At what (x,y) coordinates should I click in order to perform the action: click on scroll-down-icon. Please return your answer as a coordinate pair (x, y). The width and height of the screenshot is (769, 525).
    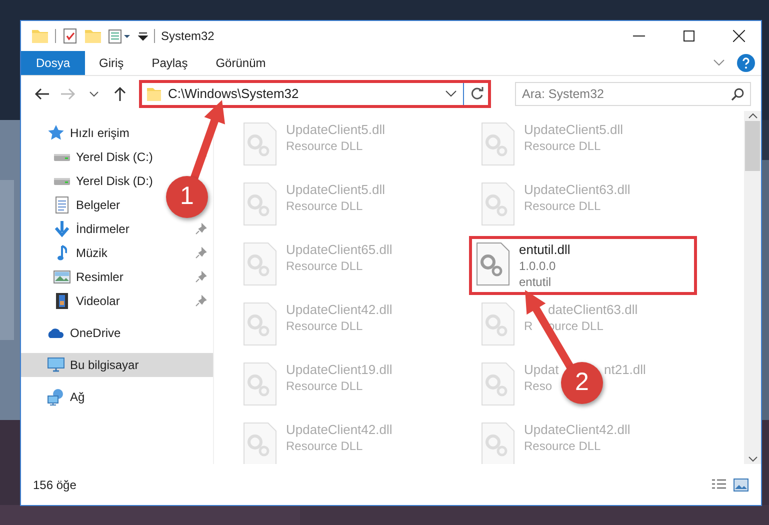
    Looking at the image, I should click on (753, 460).